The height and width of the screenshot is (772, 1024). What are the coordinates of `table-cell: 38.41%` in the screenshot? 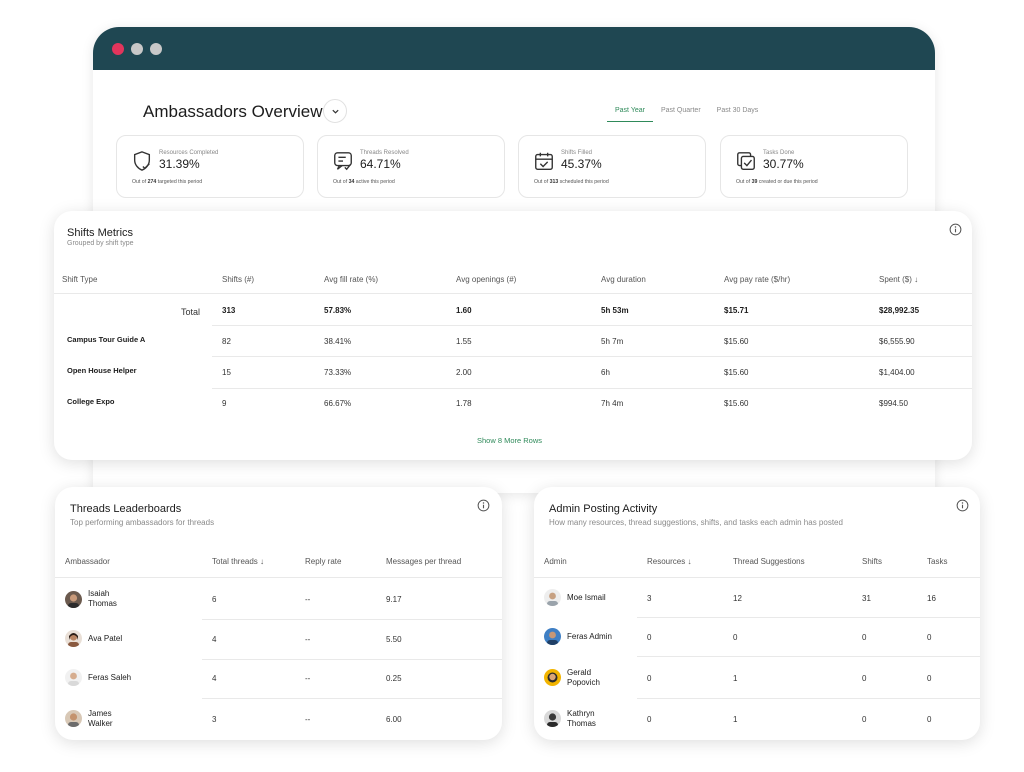 It's located at (338, 341).